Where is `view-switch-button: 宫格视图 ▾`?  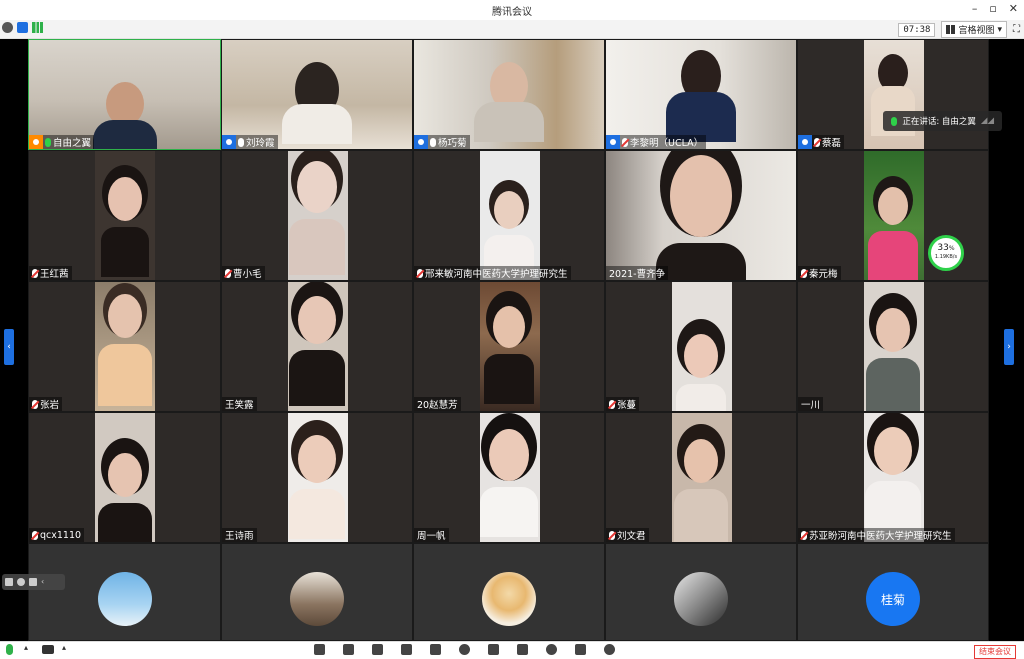 view-switch-button: 宫格视图 ▾ is located at coordinates (974, 29).